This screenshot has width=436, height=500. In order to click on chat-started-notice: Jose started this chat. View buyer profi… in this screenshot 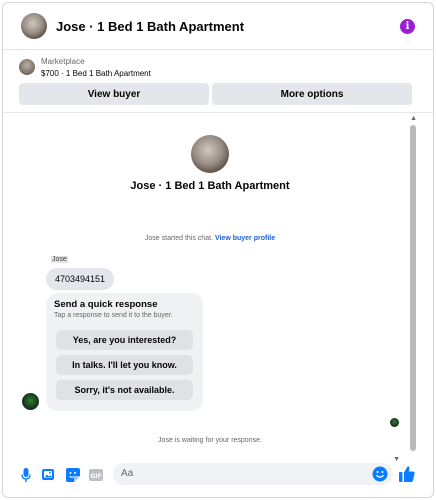, I will do `click(210, 238)`.